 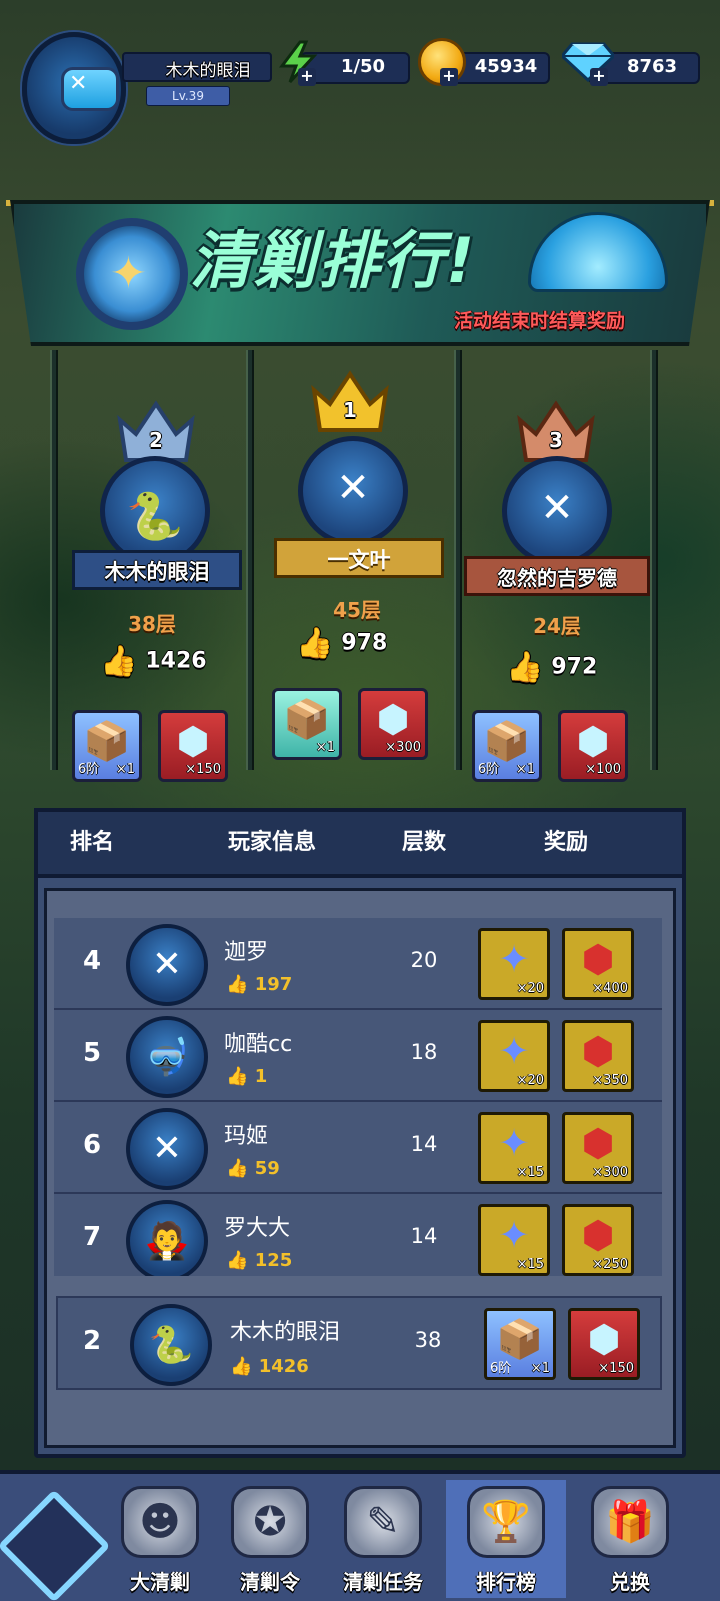 I want to click on podium-rank-3: 3 ✕ 忽然的吉罗德 24层 👍 972 📦 6阶 ×1 ⬢ ×100, so click(x=557, y=595).